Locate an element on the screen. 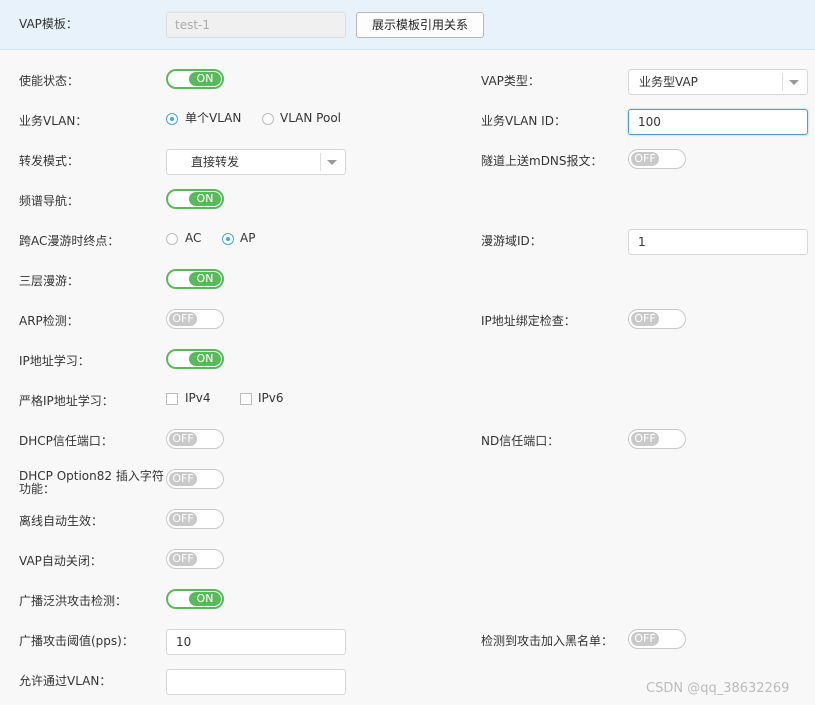  broadcast-threshold-label: 广播攻击阈值(pps)： is located at coordinates (76, 641).